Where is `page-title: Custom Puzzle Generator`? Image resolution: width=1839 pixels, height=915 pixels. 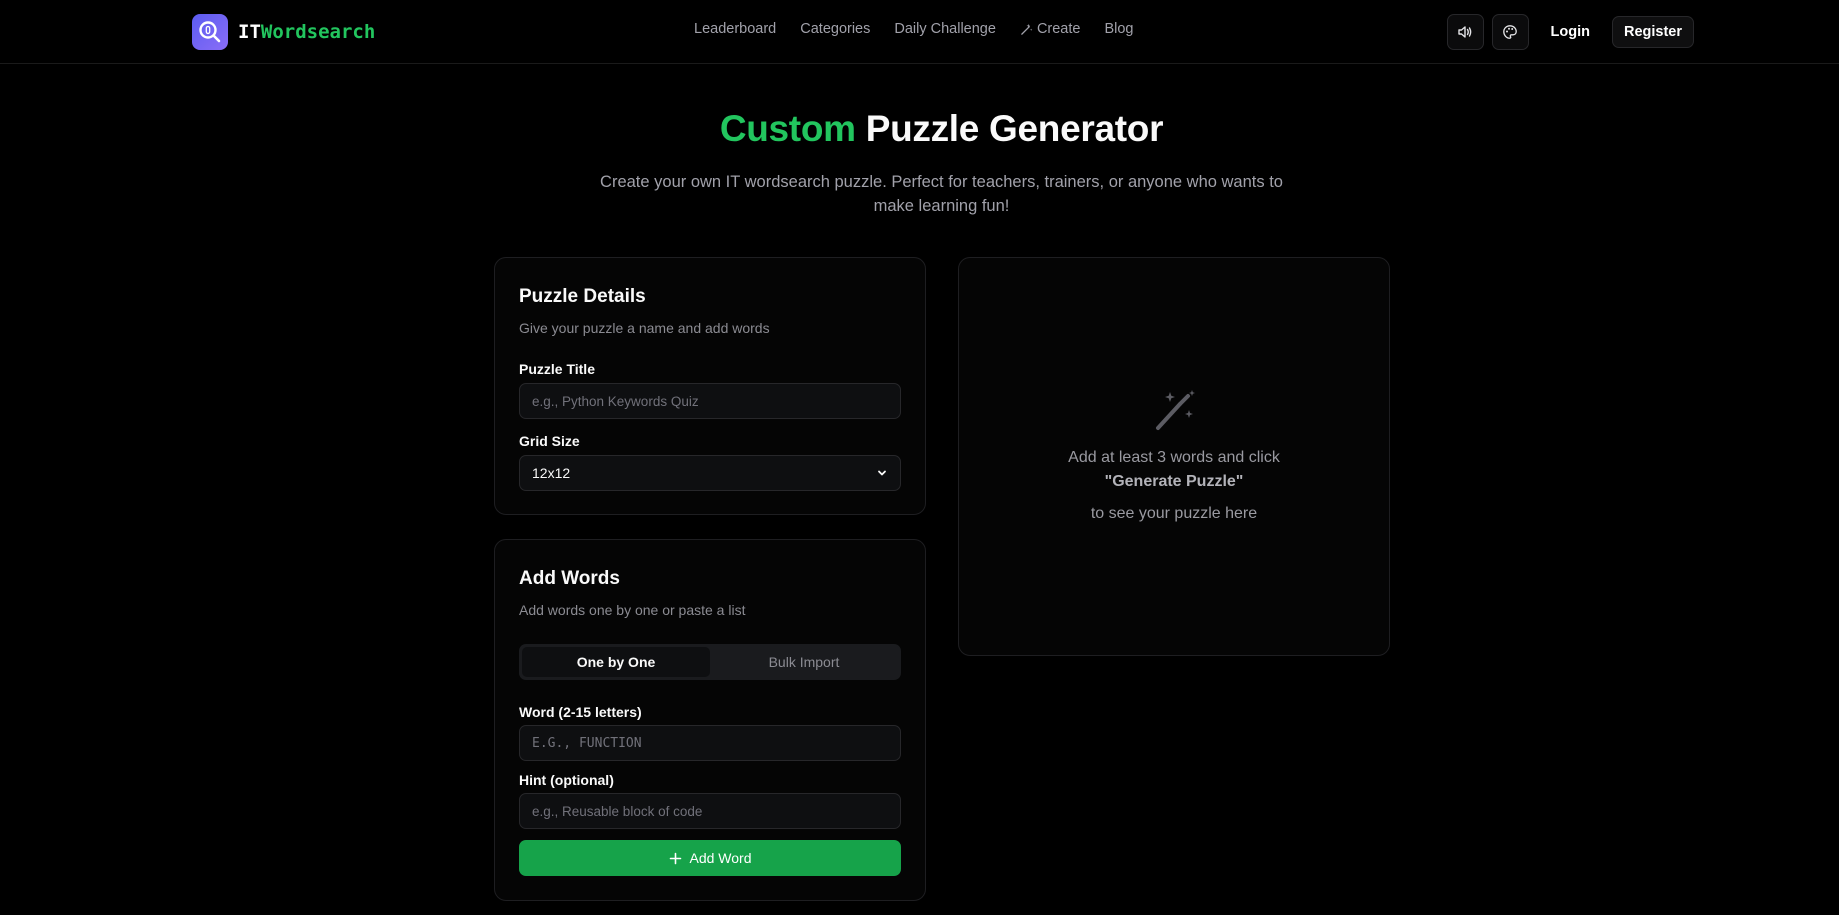
page-title: Custom Puzzle Generator is located at coordinates (919, 129).